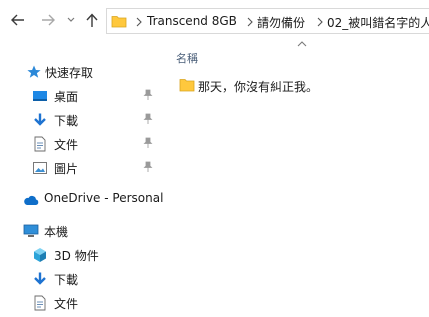 Image resolution: width=429 pixels, height=317 pixels. I want to click on sidebar-item-label: 快速存取, so click(69, 73).